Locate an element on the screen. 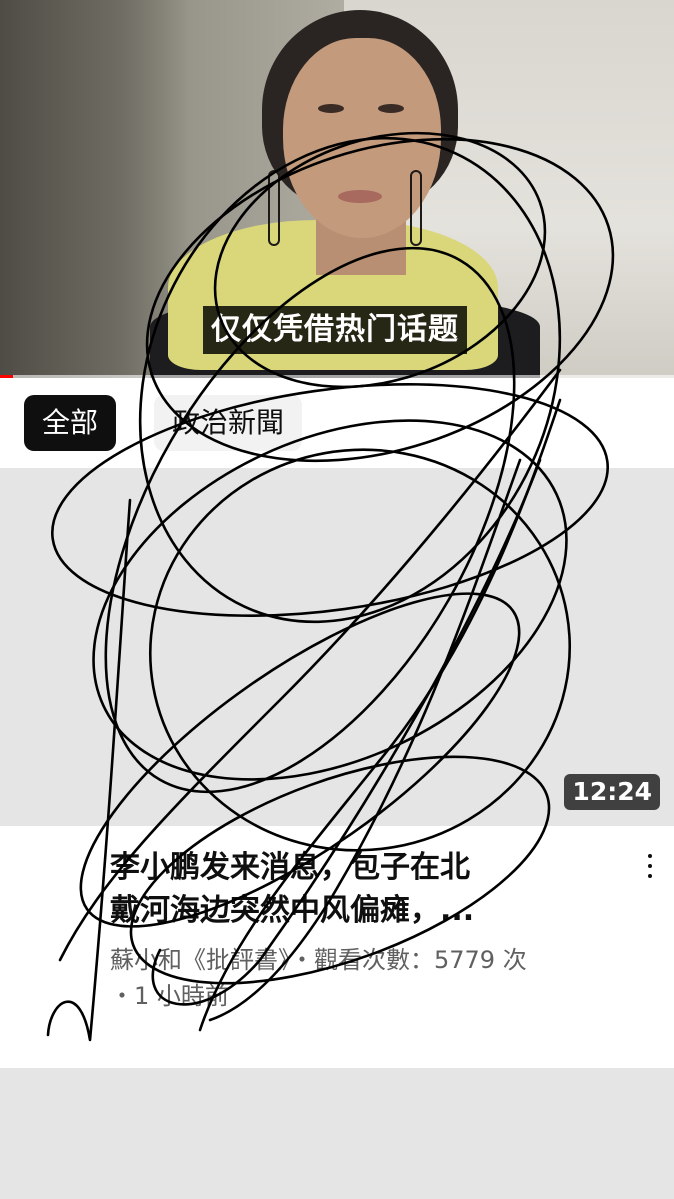  video-metadata: 蘇小和《批評書》・觀看次數：5779 次 ・1 小時前 is located at coordinates (370, 978).